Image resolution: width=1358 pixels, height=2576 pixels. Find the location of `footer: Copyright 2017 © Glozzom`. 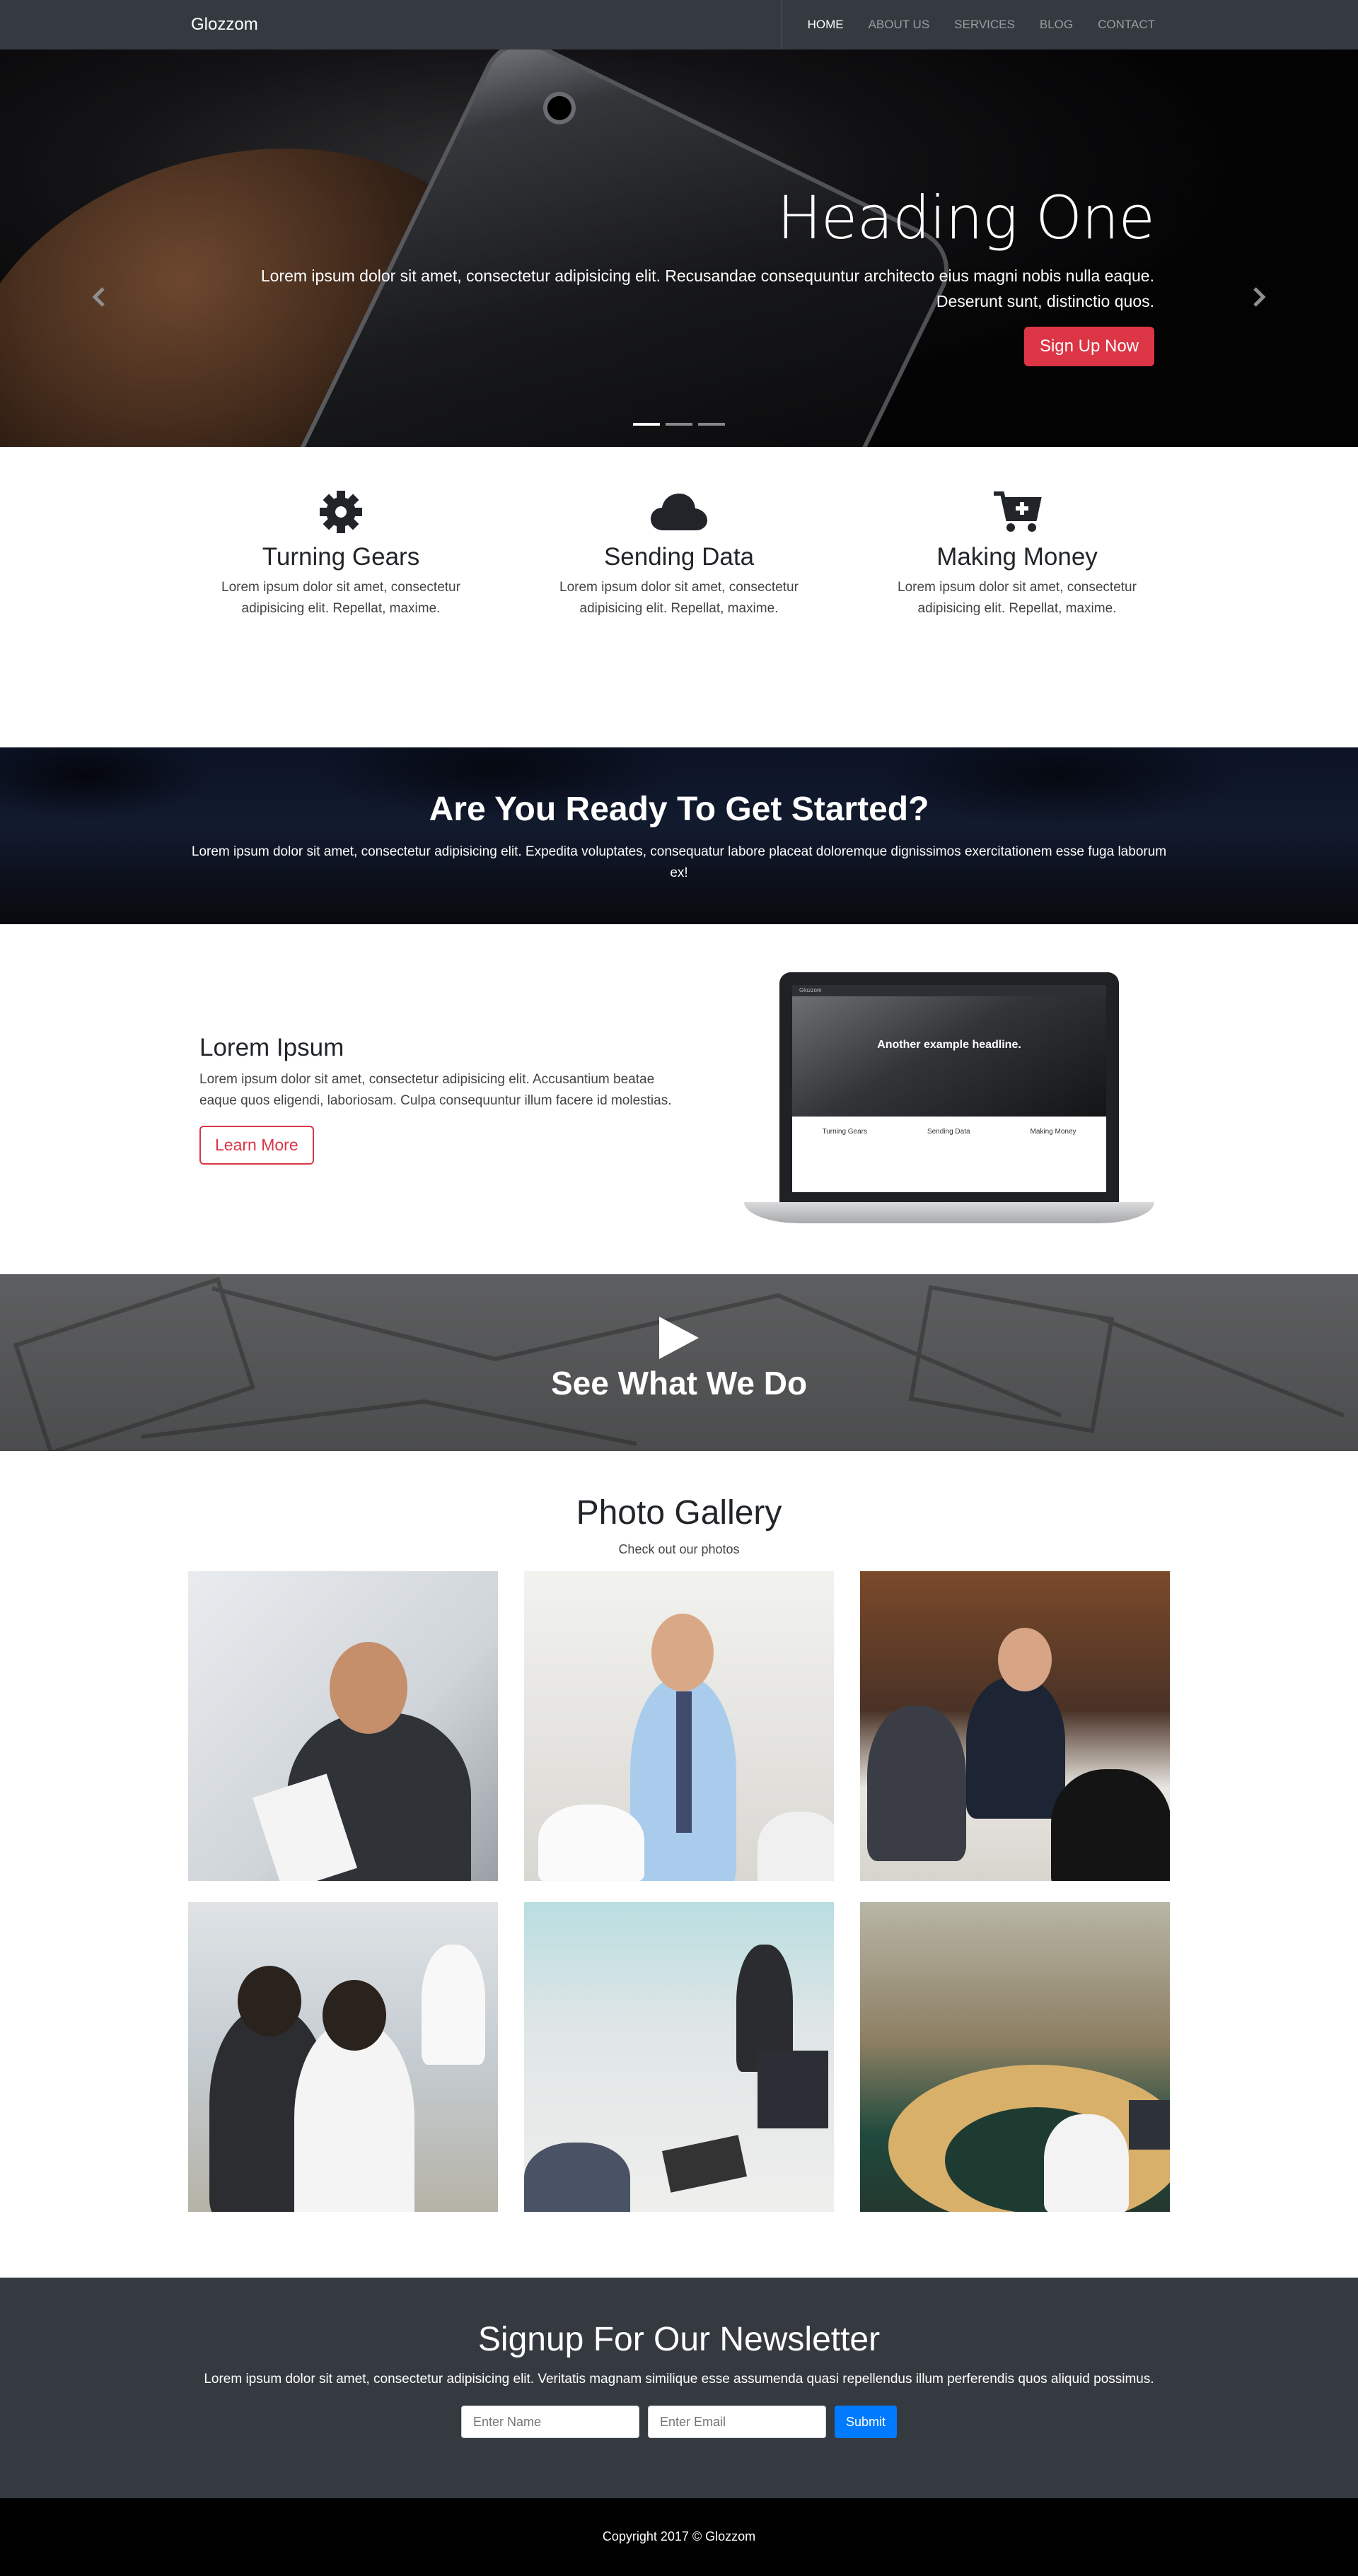

footer: Copyright 2017 © Glozzom is located at coordinates (679, 2537).